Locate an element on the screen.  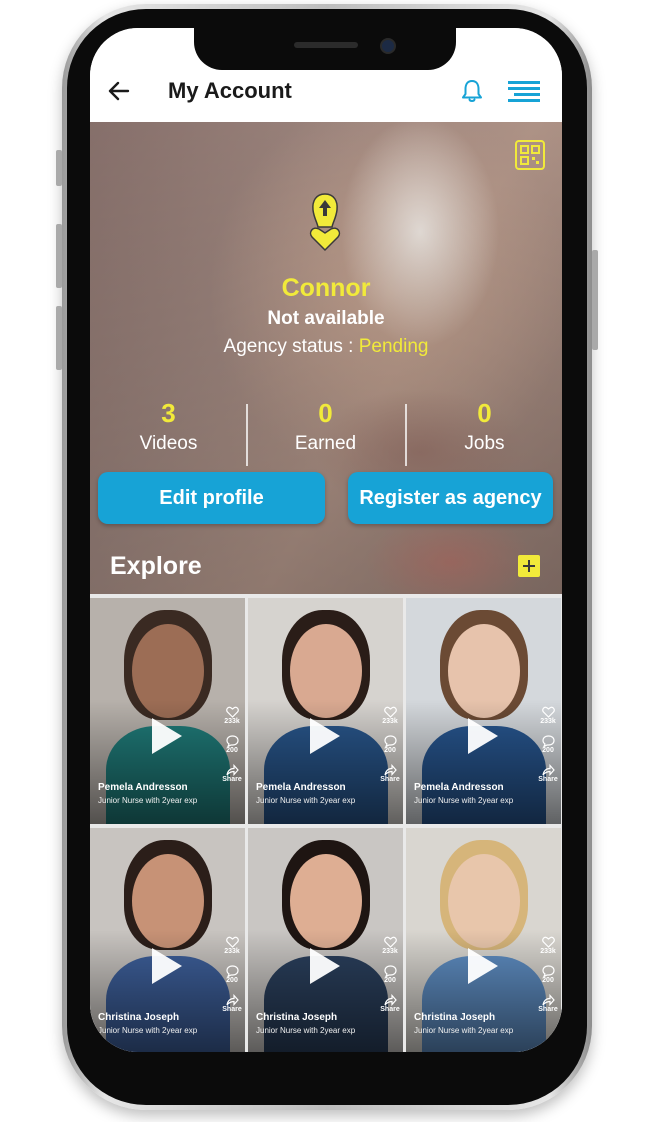
phone-power-button is located at coordinates (595, 300).